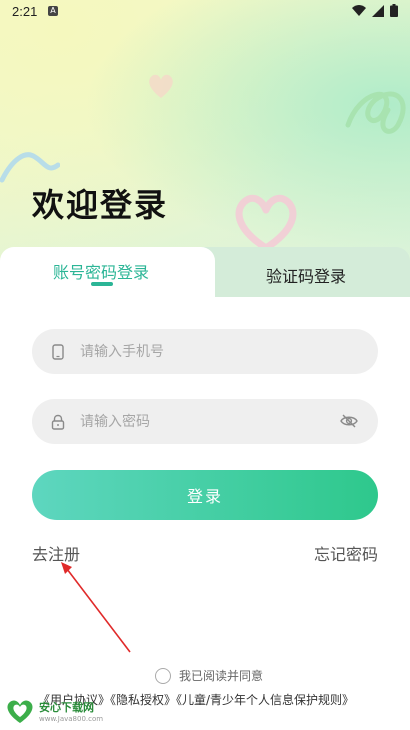 The height and width of the screenshot is (730, 410). I want to click on login-tabs: 账号密码登录 验证码登录, so click(205, 272).